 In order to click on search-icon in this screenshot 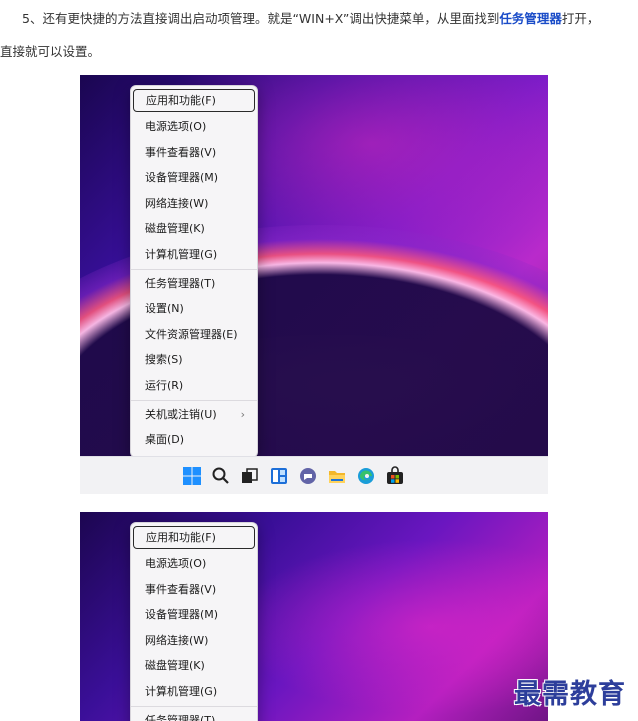, I will do `click(221, 476)`.